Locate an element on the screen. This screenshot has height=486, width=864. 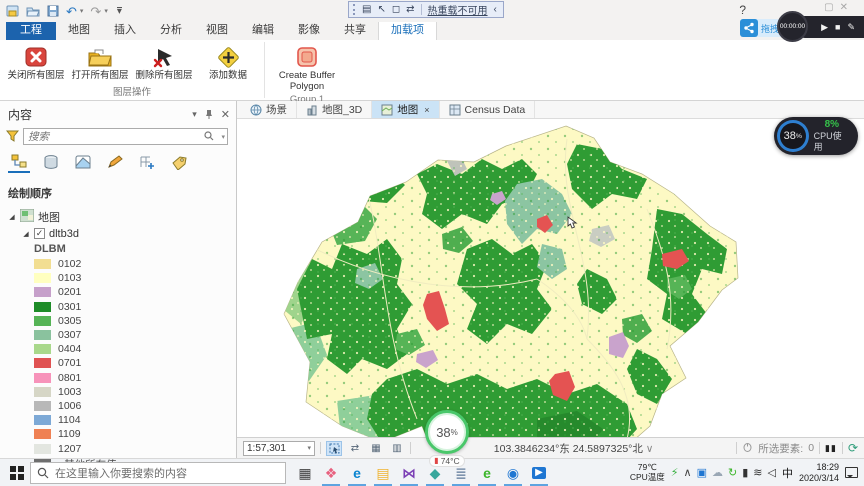
legend-item: 0404 is located at coordinates (135, 349).